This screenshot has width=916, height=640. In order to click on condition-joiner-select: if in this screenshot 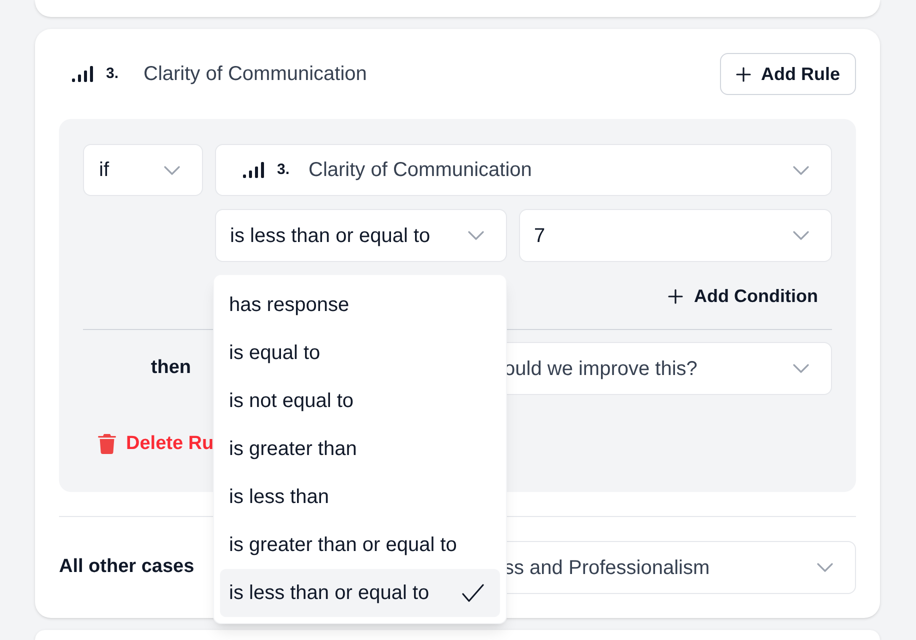, I will do `click(143, 170)`.